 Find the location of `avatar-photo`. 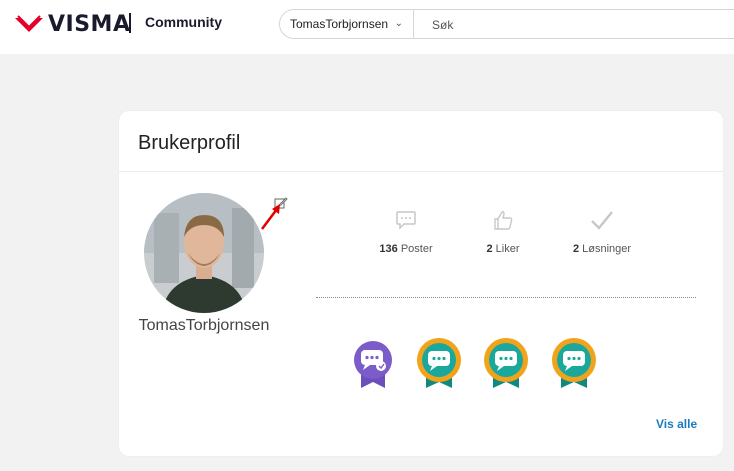

avatar-photo is located at coordinates (204, 253).